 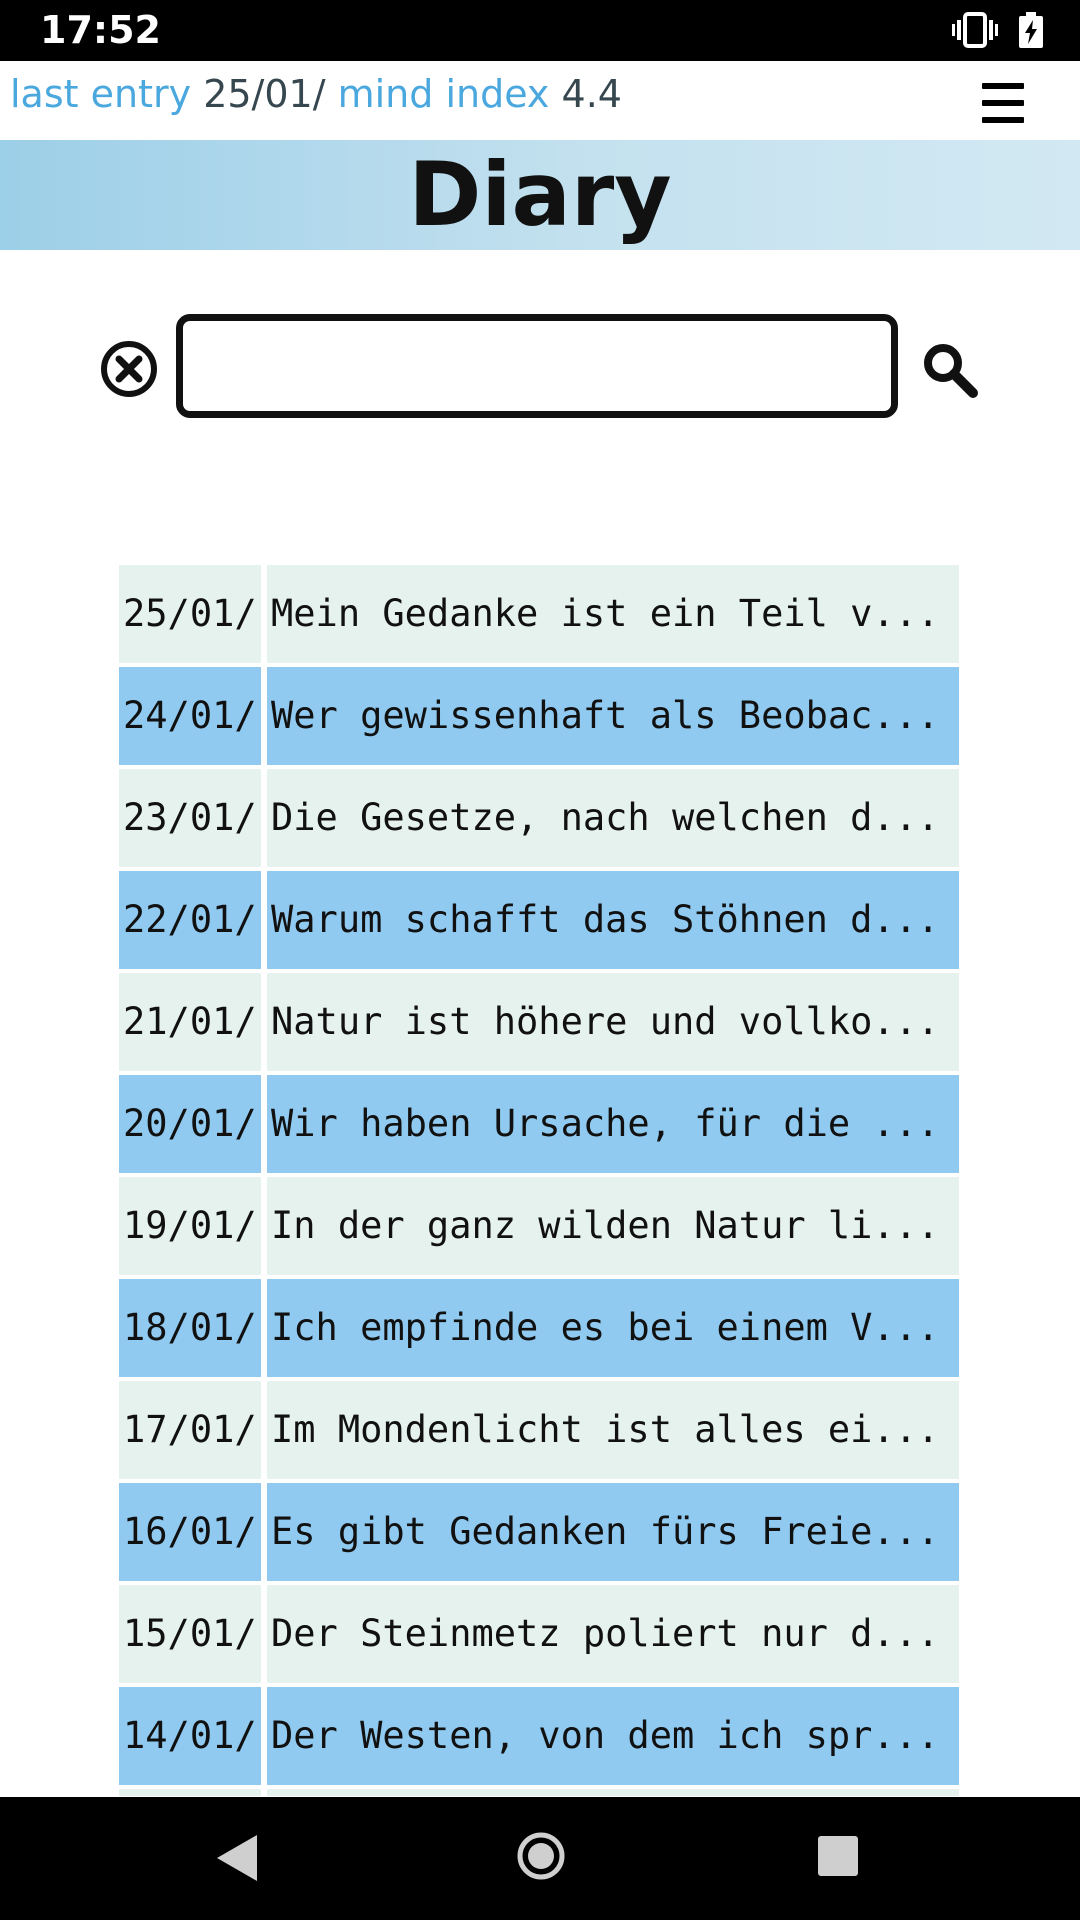 I want to click on search-input, so click(x=537, y=366).